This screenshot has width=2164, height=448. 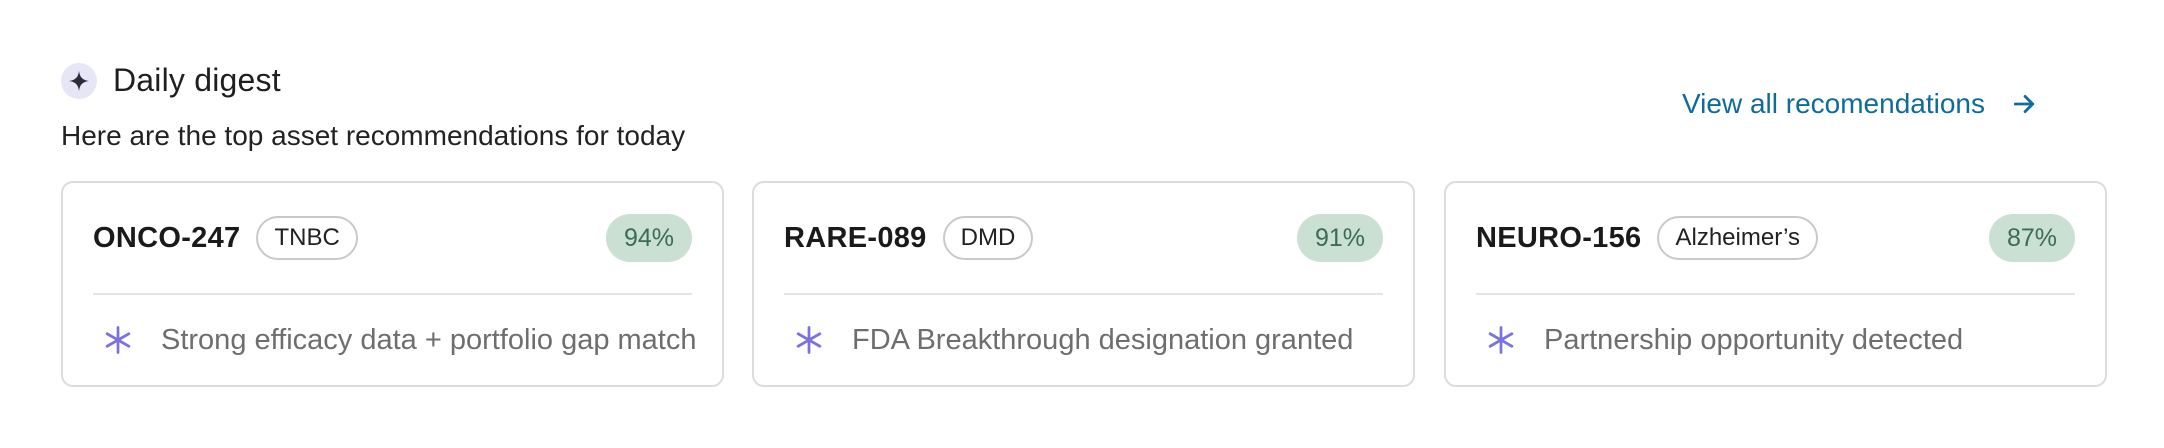 What do you see at coordinates (1559, 237) in the screenshot?
I see `asset-id: NEURO-156` at bounding box center [1559, 237].